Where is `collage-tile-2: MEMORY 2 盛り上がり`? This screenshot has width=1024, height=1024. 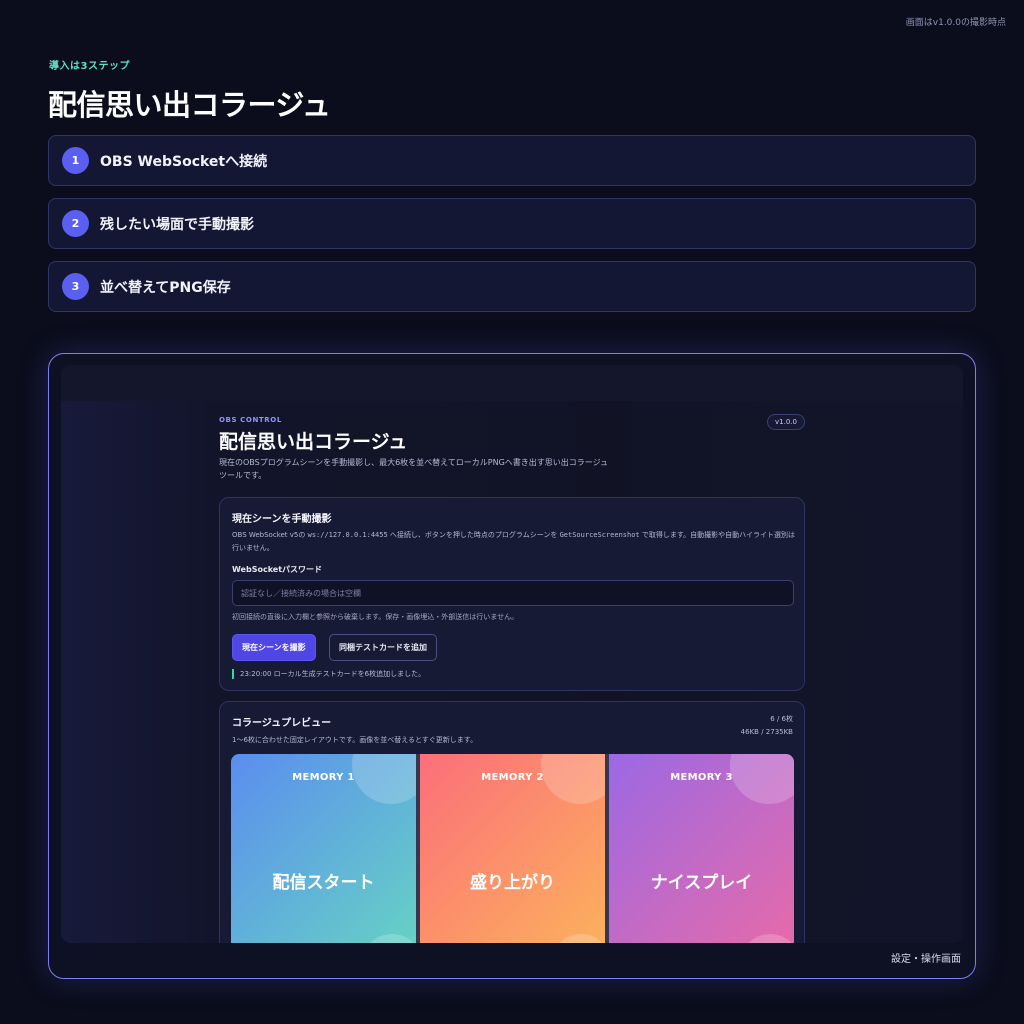
collage-tile-2: MEMORY 2 盛り上がり is located at coordinates (512, 848).